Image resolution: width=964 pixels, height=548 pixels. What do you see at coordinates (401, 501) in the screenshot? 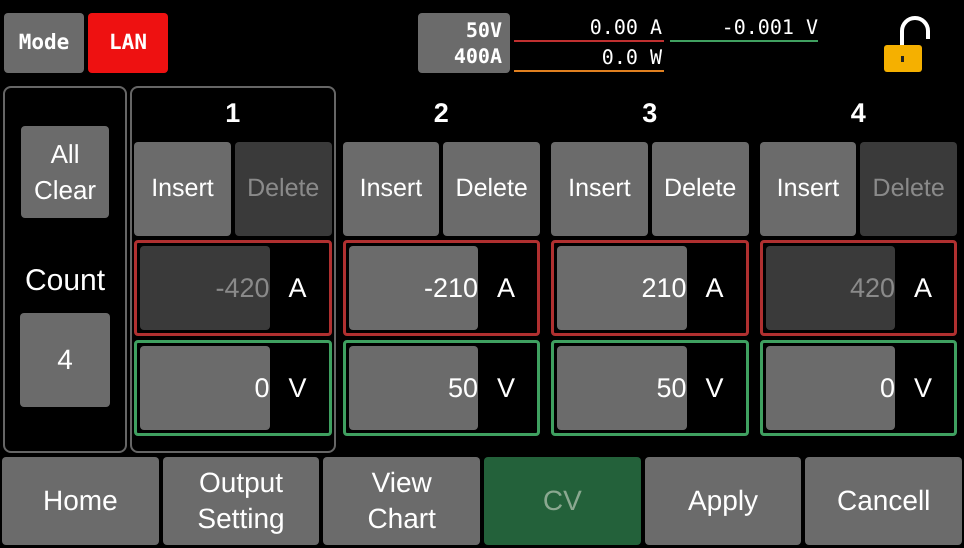
I see `nav-button: View Chart` at bounding box center [401, 501].